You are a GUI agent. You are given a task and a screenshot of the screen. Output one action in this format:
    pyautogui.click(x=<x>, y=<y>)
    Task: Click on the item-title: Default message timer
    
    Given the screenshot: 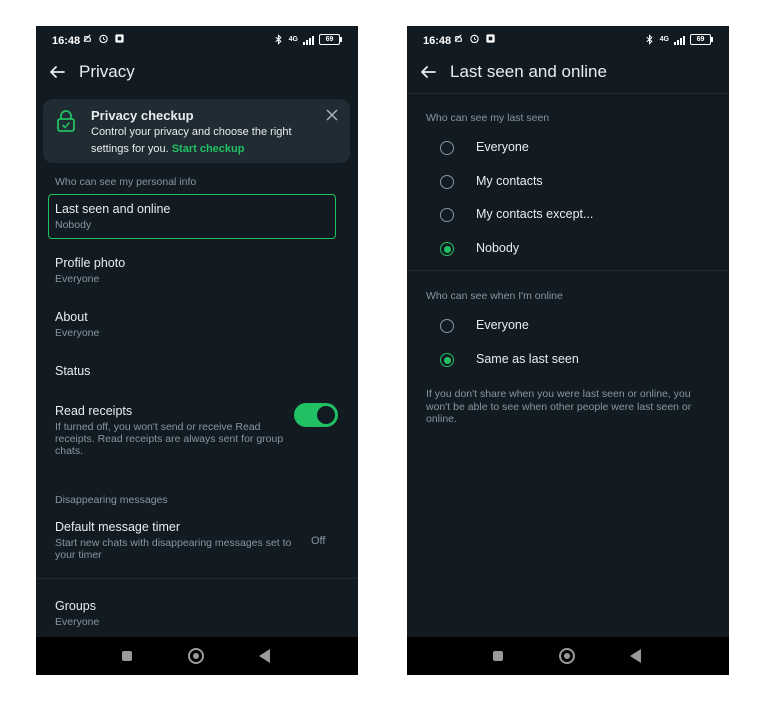 What is the action you would take?
    pyautogui.click(x=118, y=527)
    